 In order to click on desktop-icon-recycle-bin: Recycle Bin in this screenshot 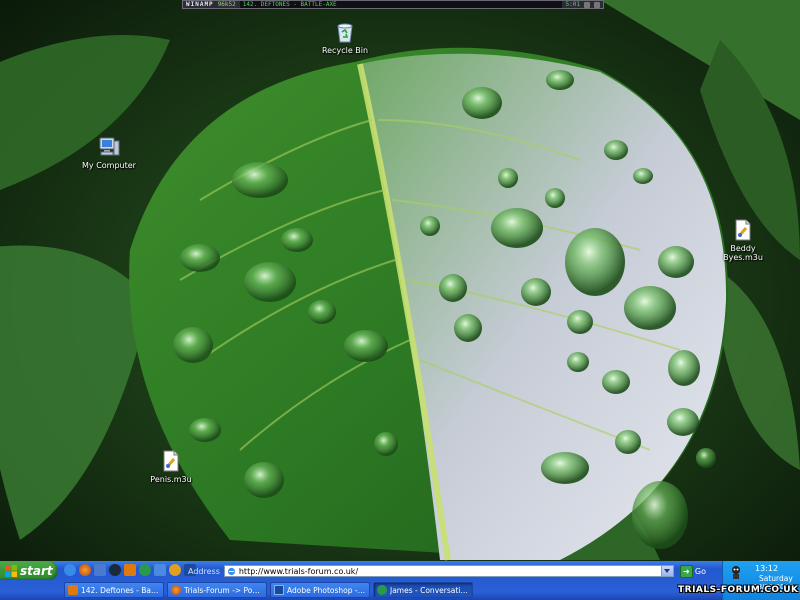, I will do `click(345, 37)`.